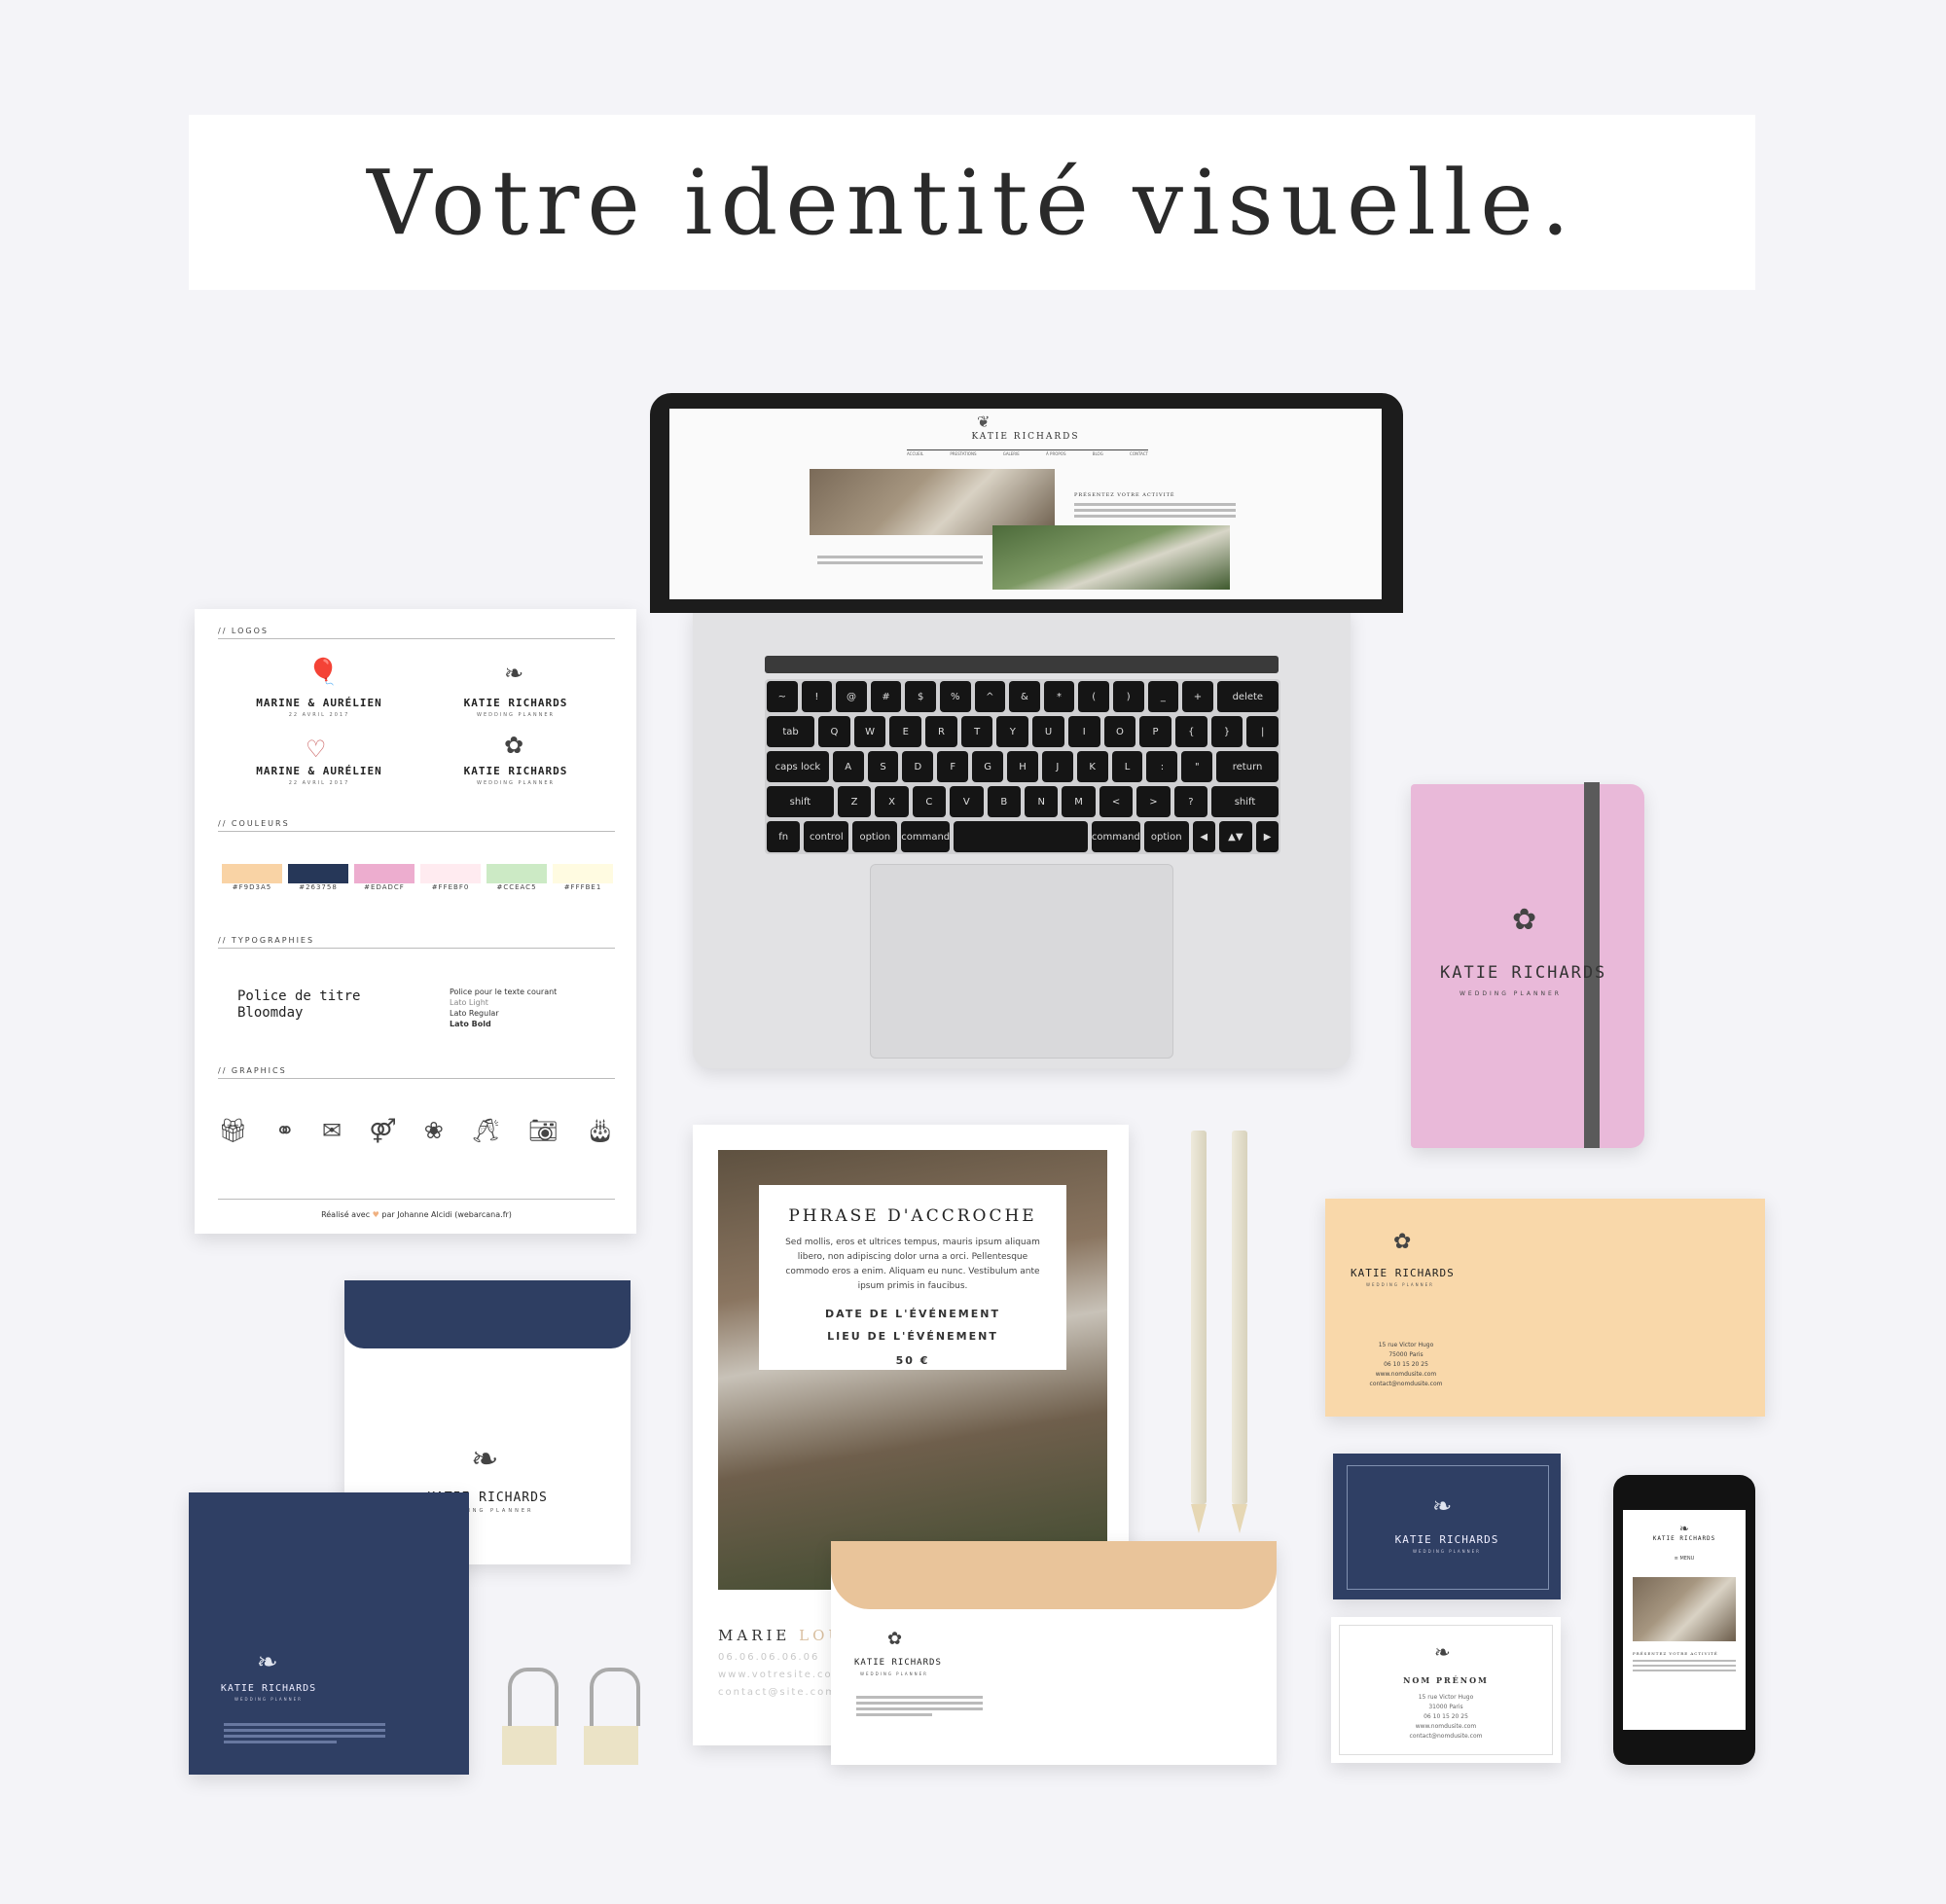 This screenshot has width=1946, height=1904. What do you see at coordinates (1247, 696) in the screenshot?
I see `keyboard-key: delete` at bounding box center [1247, 696].